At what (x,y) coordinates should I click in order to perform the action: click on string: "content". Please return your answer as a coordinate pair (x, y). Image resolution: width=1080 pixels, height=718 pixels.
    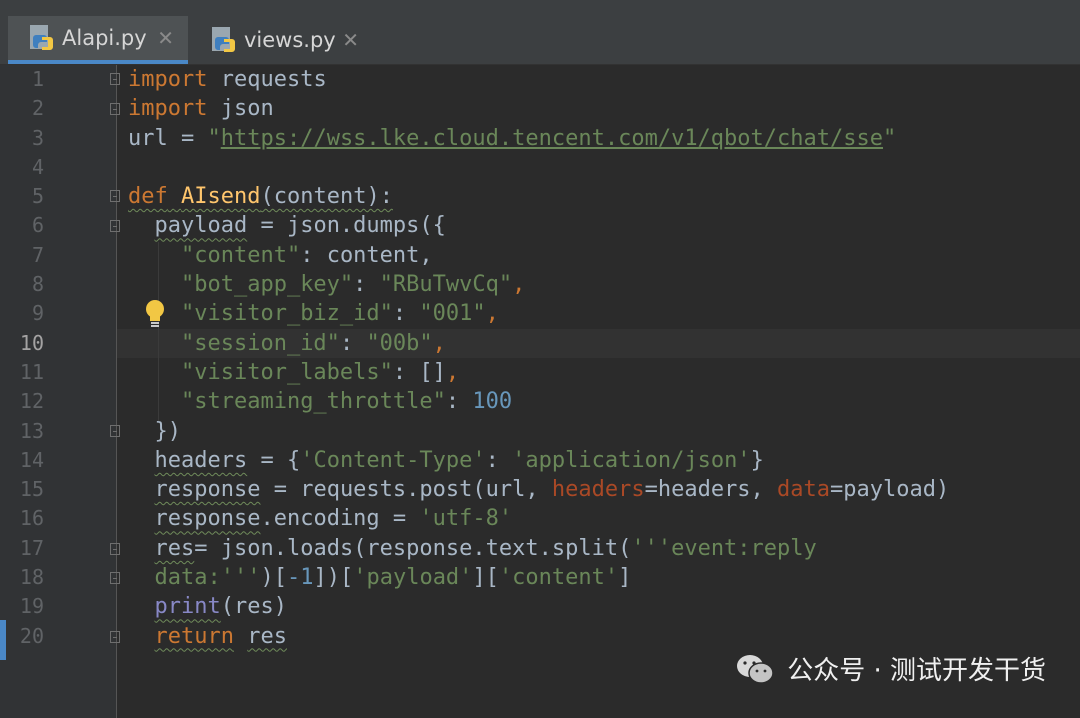
    Looking at the image, I should click on (240, 255).